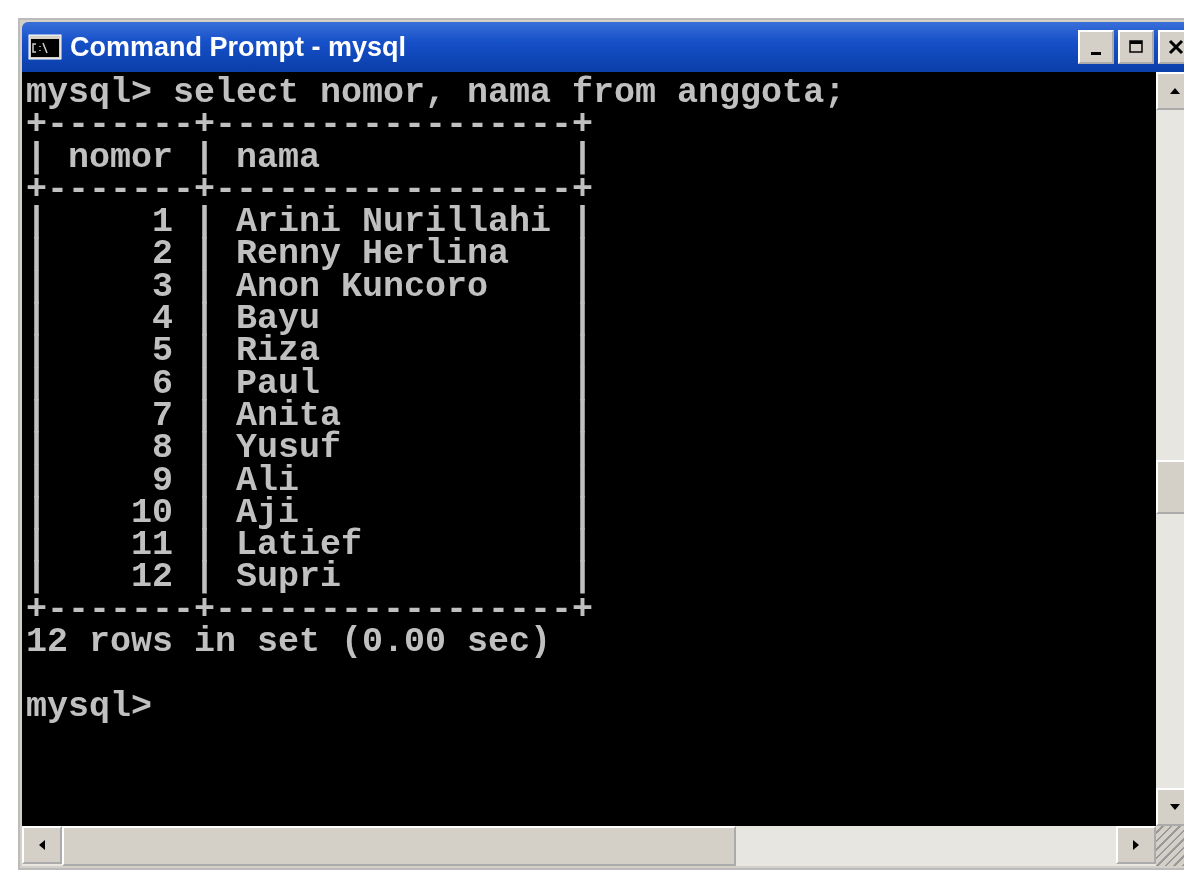 The image size is (1184, 873). What do you see at coordinates (45, 47) in the screenshot?
I see `terminal-icon` at bounding box center [45, 47].